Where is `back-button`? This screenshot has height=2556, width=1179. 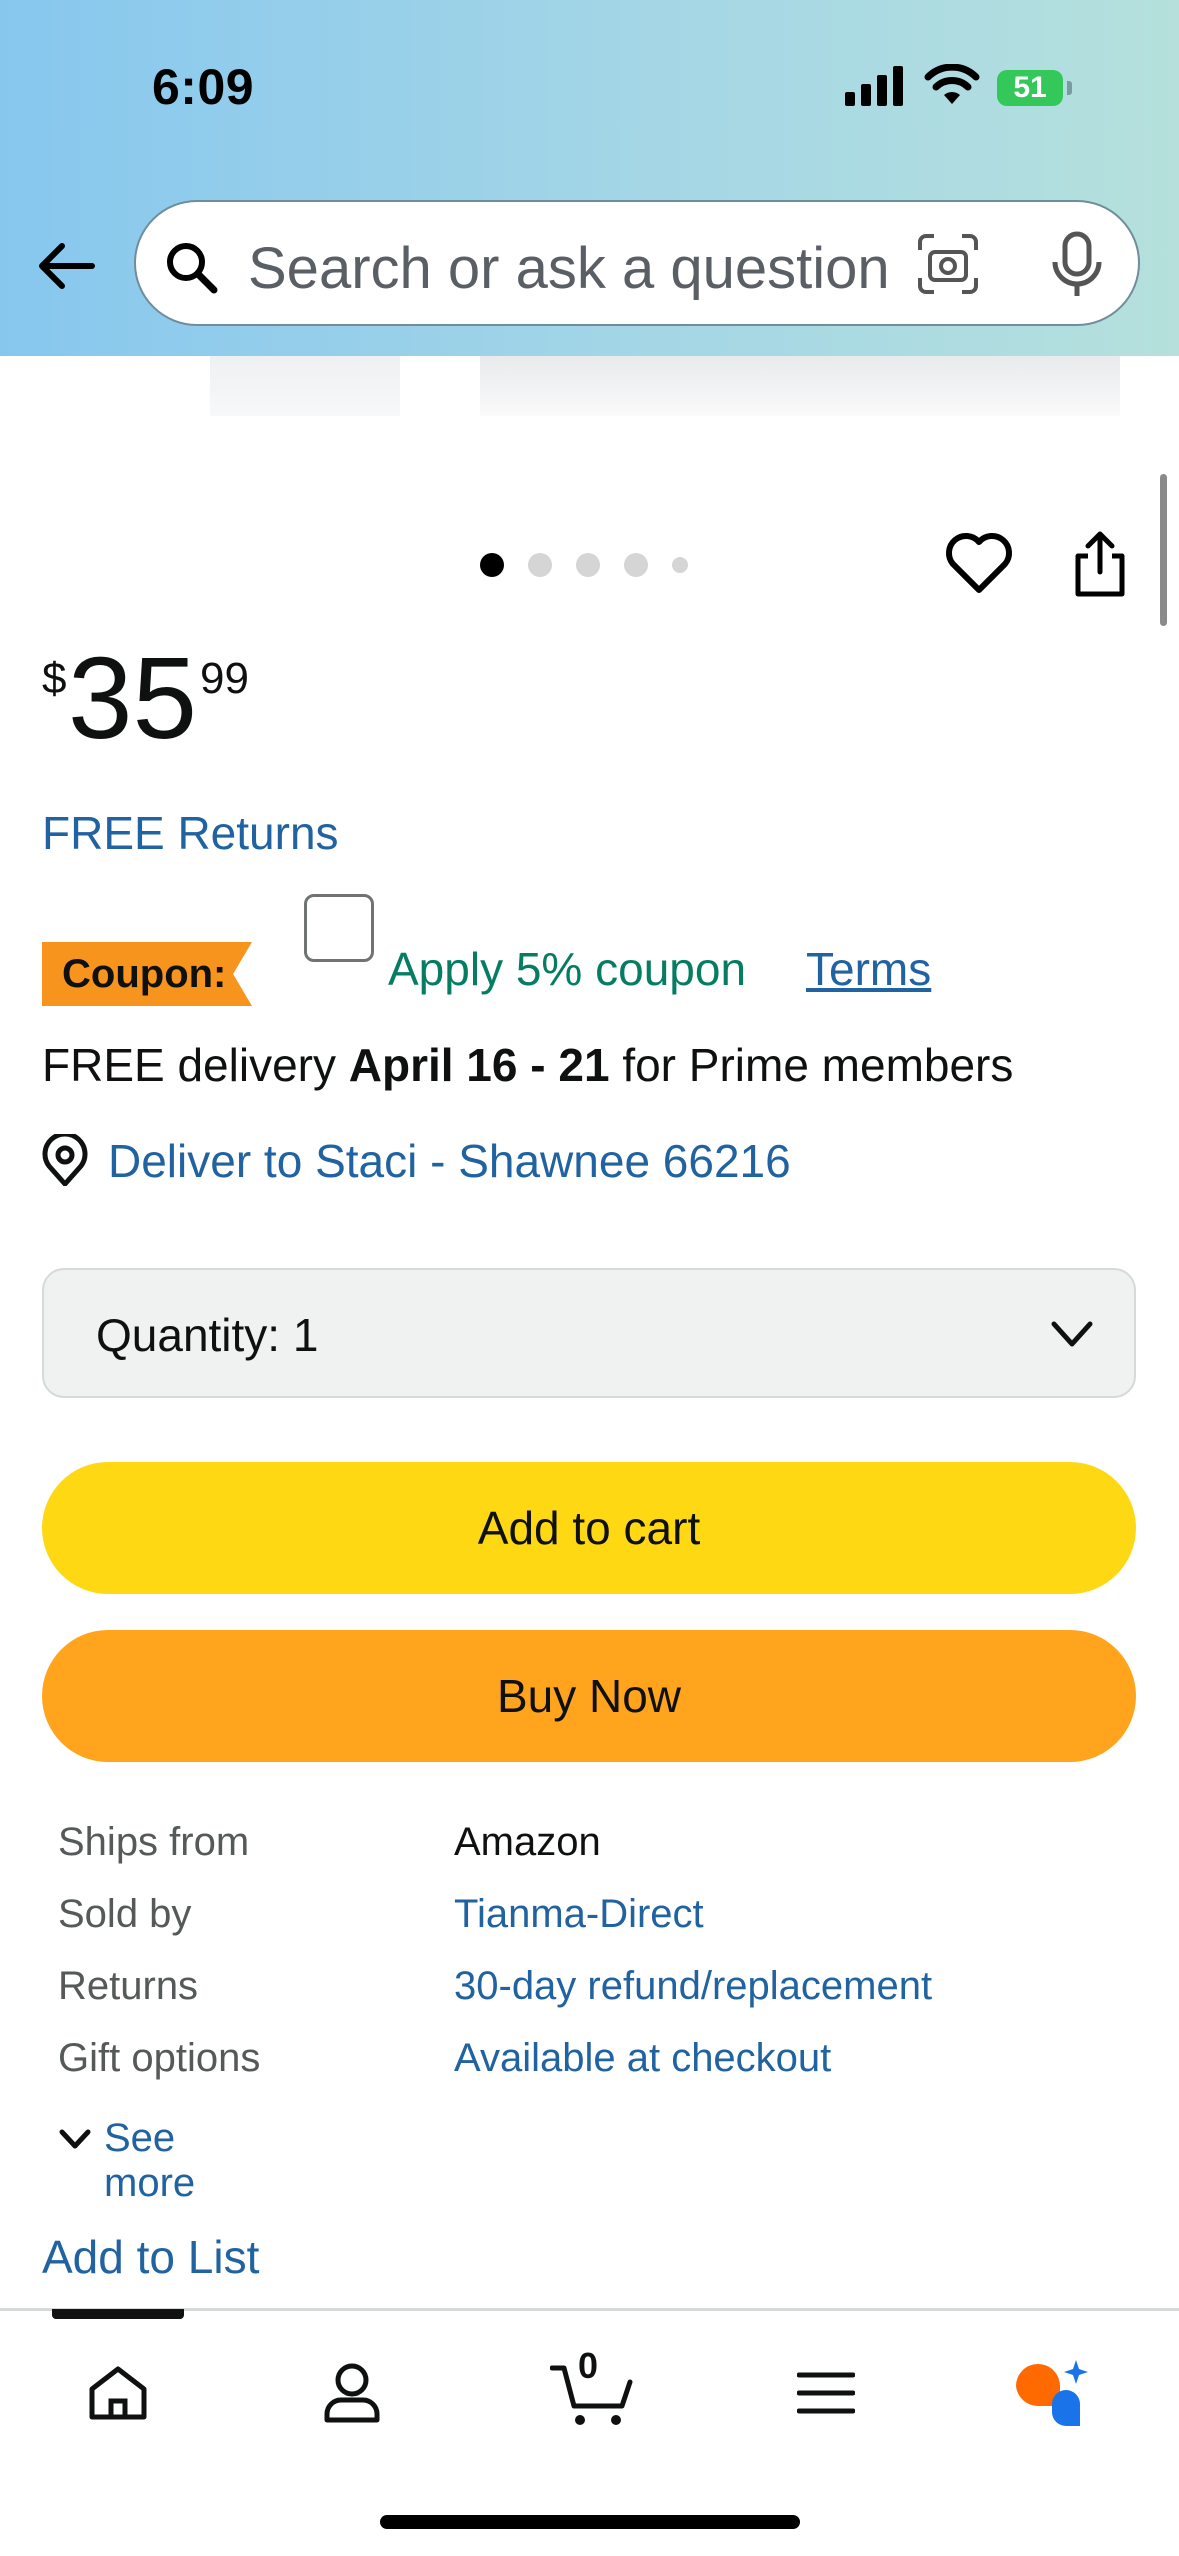
back-button is located at coordinates (66, 266).